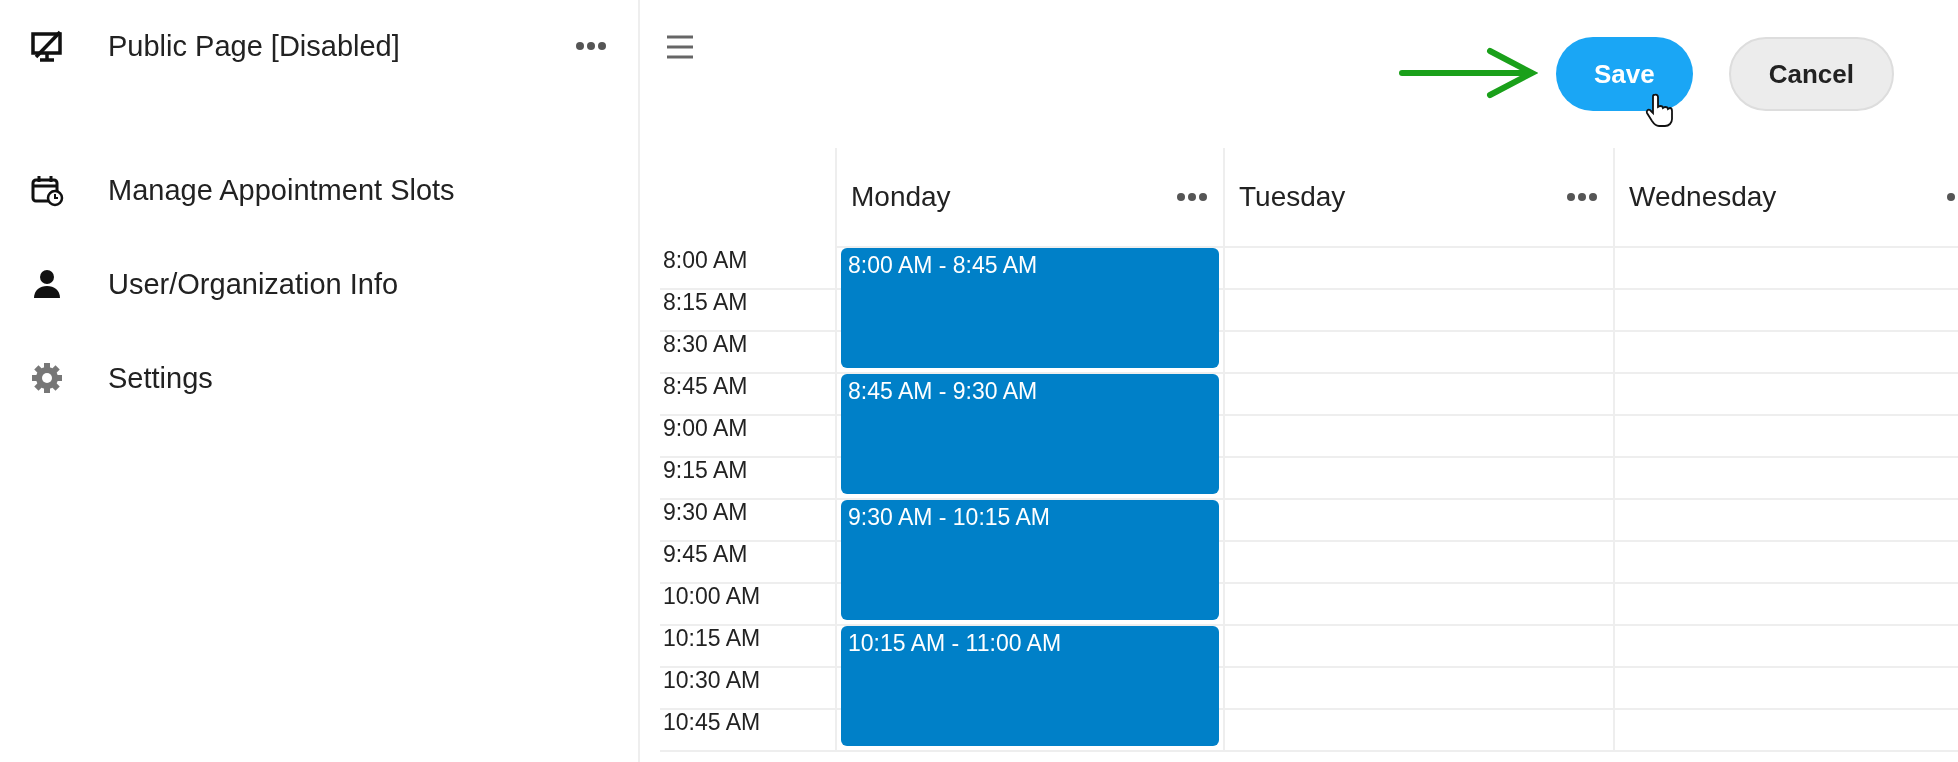 This screenshot has width=1958, height=762. What do you see at coordinates (1703, 197) in the screenshot?
I see `day-name: Wednesday` at bounding box center [1703, 197].